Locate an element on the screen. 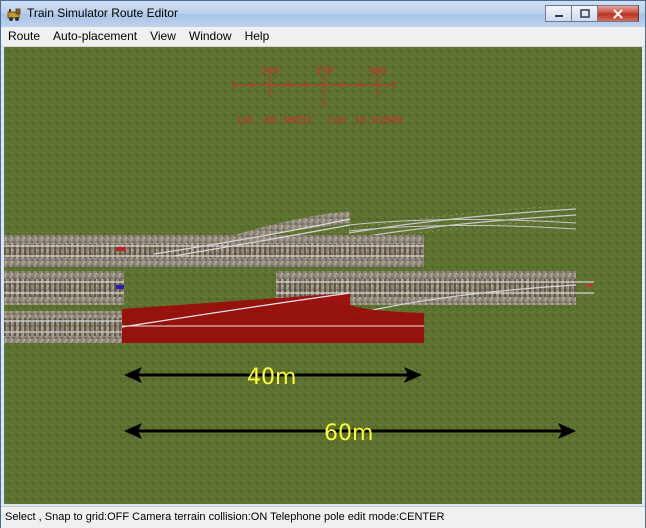 The image size is (646, 528). minimize-icon is located at coordinates (558, 15).